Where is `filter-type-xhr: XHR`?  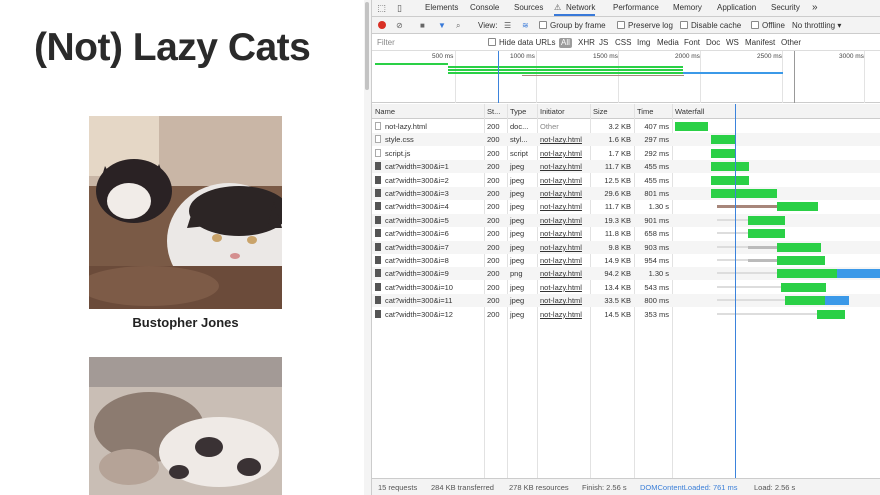
filter-type-xhr: XHR is located at coordinates (586, 43).